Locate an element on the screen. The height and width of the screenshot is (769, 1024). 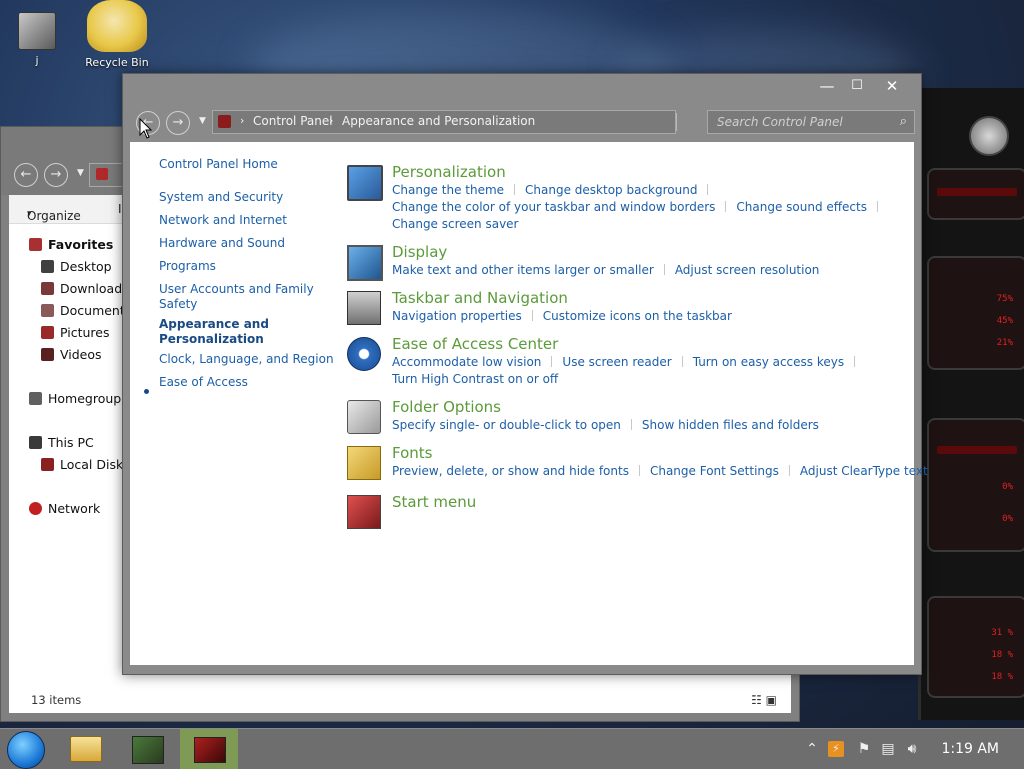
link-change-theme: Change the theme is located at coordinates (448, 190).